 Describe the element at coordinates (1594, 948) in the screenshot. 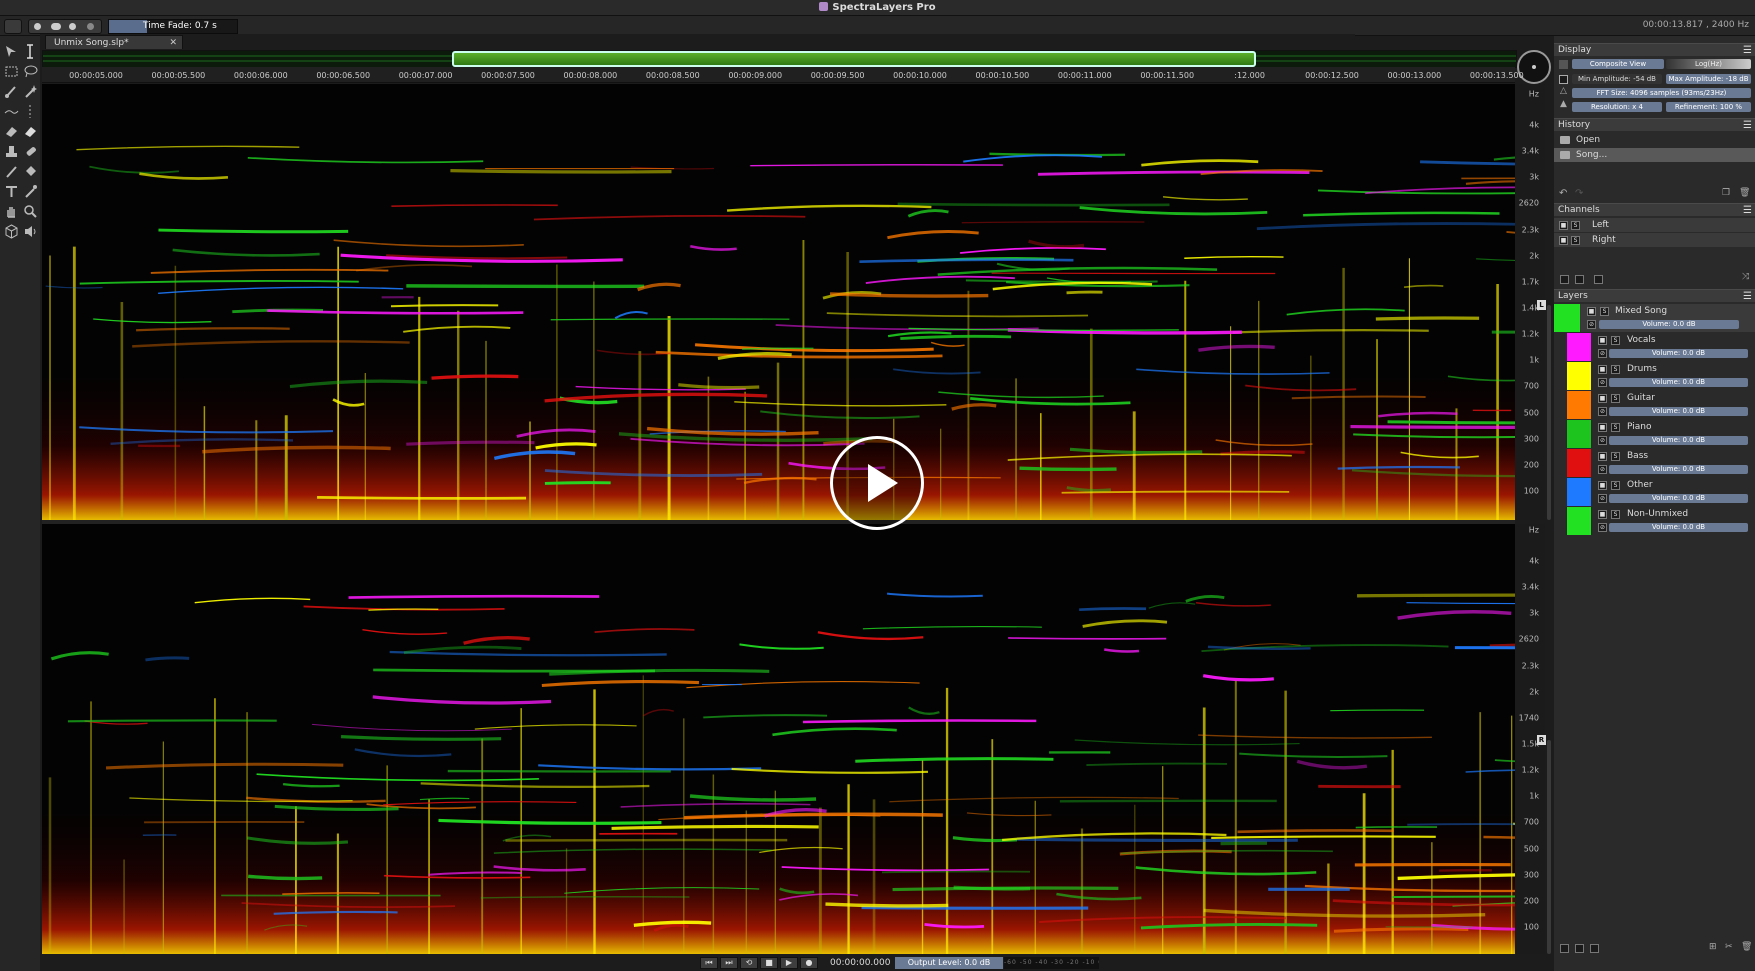

I see `layer-solo-all-icon` at that location.